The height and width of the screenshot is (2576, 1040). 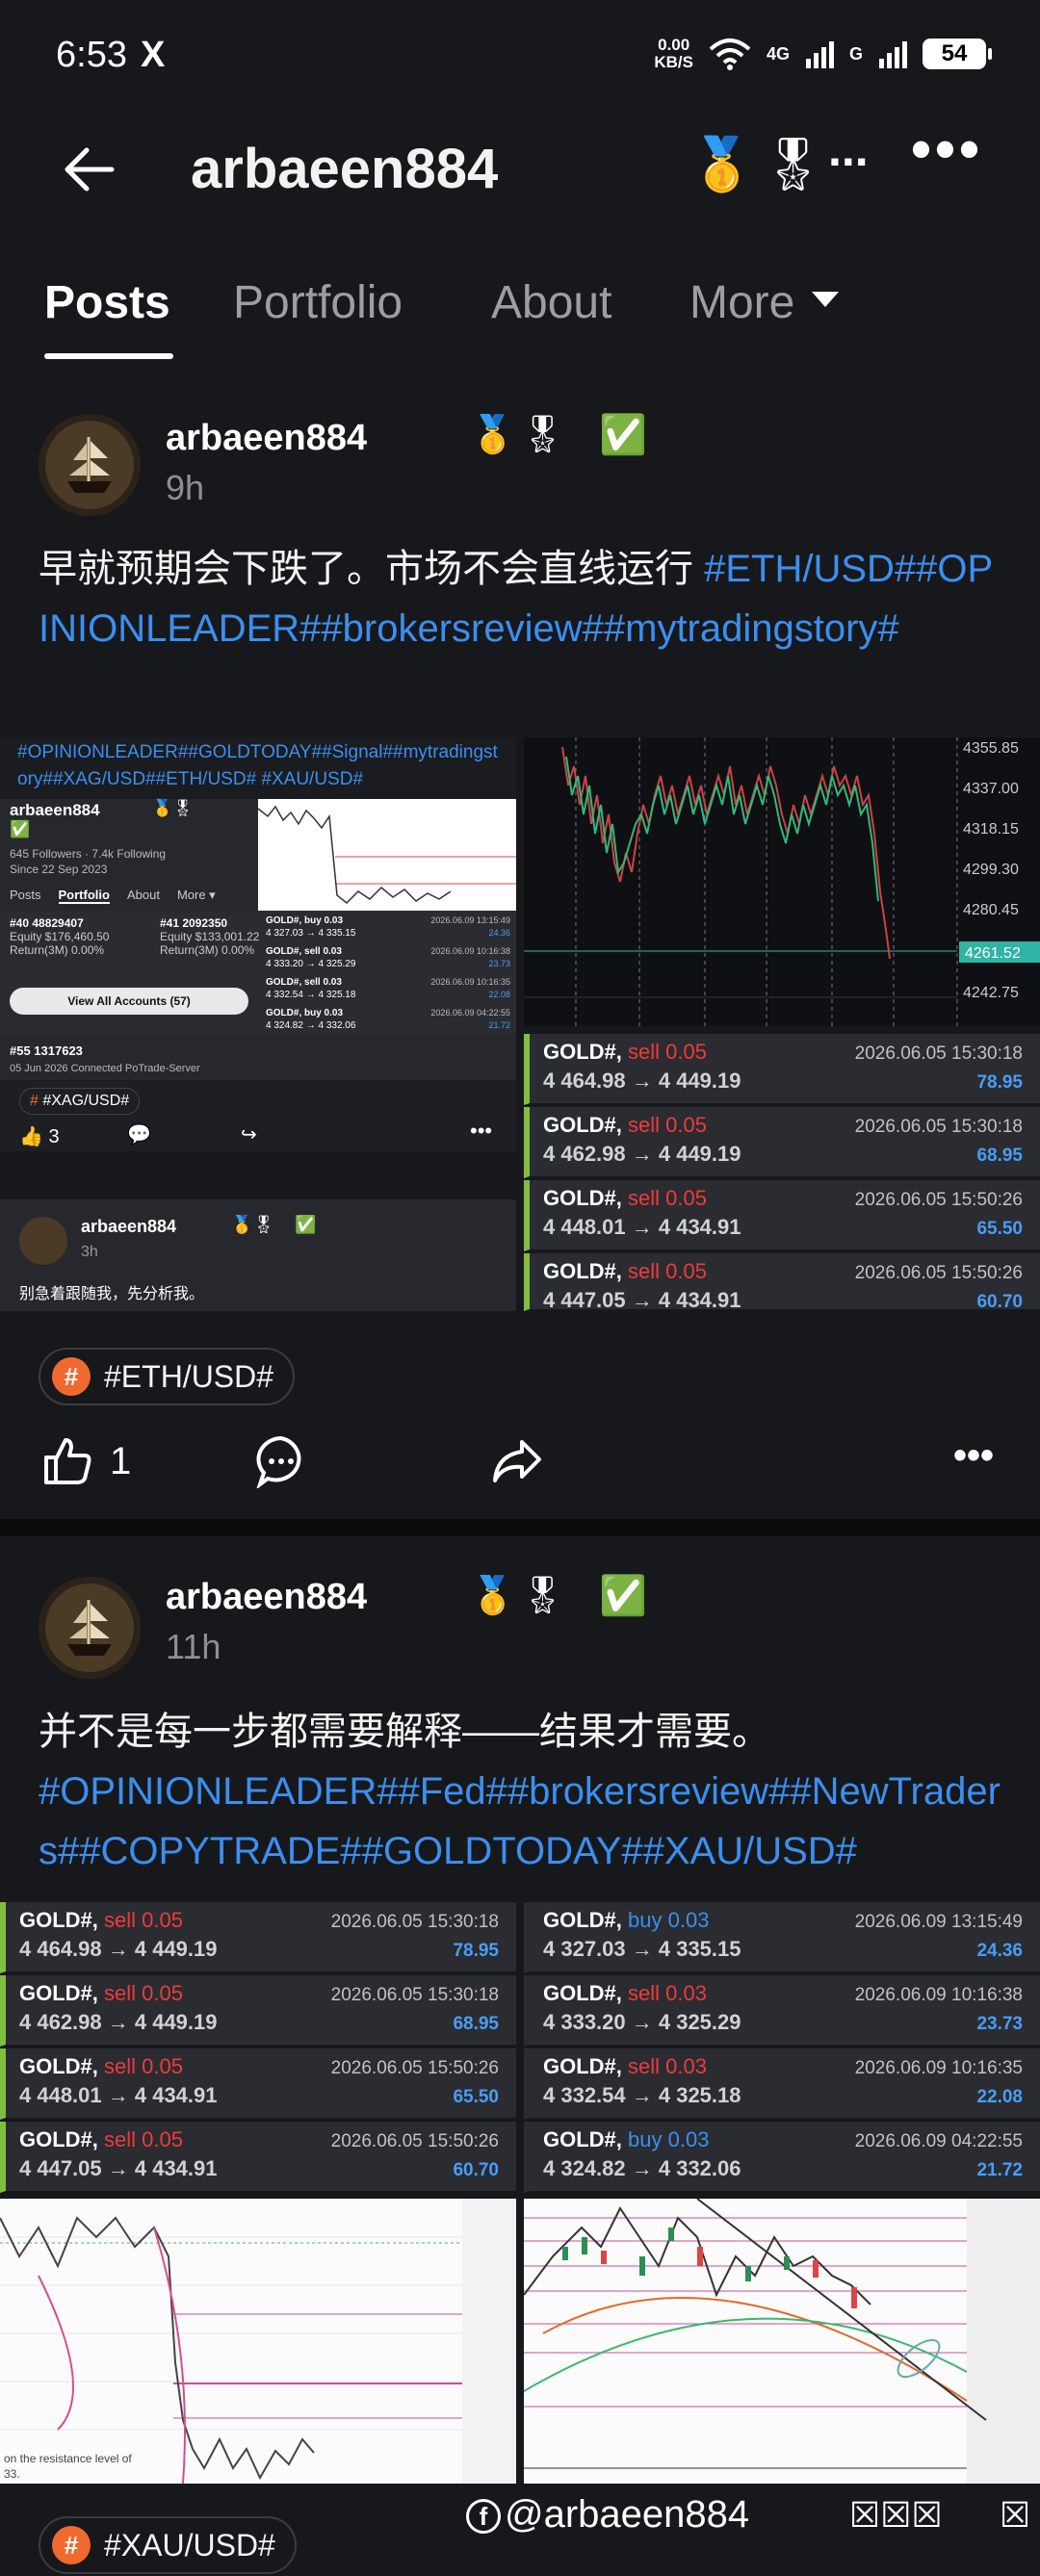 I want to click on view-all-accounts-button: View All Accounts (57), so click(x=129, y=1002).